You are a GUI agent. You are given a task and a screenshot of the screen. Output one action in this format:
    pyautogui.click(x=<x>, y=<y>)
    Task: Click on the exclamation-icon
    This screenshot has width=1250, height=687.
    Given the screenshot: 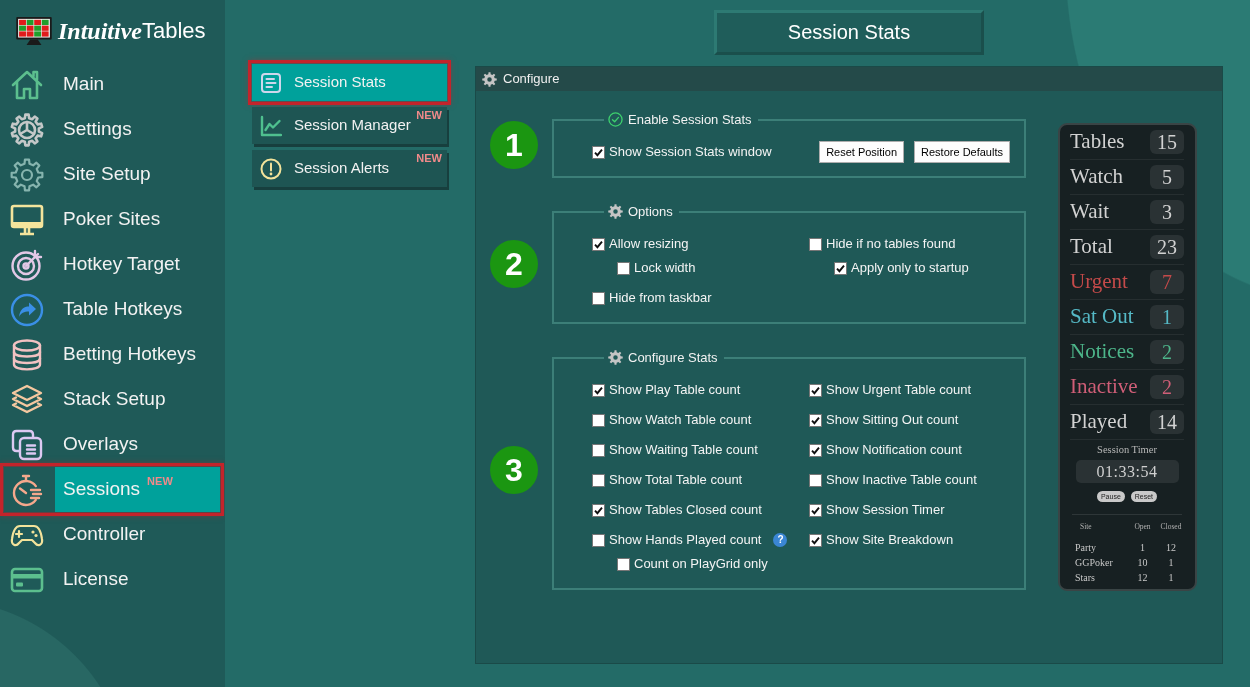 What is the action you would take?
    pyautogui.click(x=271, y=168)
    